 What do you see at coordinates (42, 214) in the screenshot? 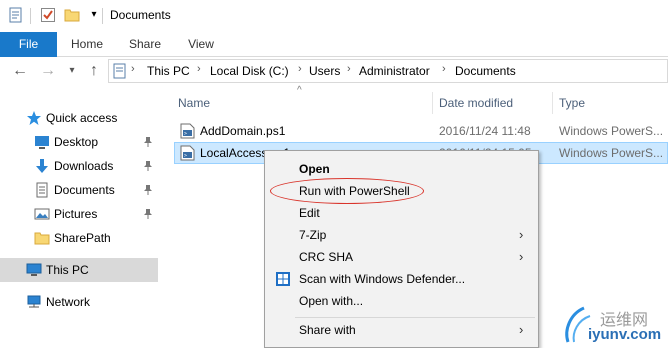
I see `pictures-icon` at bounding box center [42, 214].